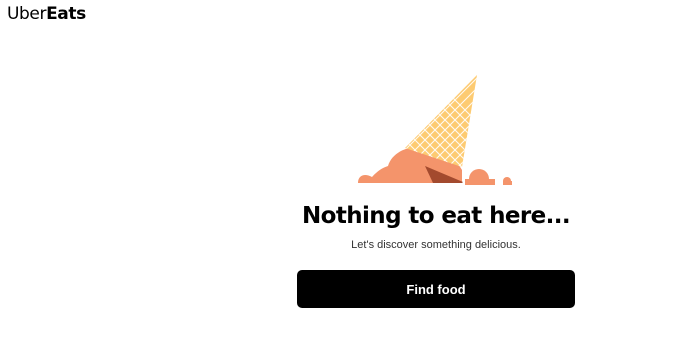  I want to click on logo-eats-text: Eats, so click(66, 14).